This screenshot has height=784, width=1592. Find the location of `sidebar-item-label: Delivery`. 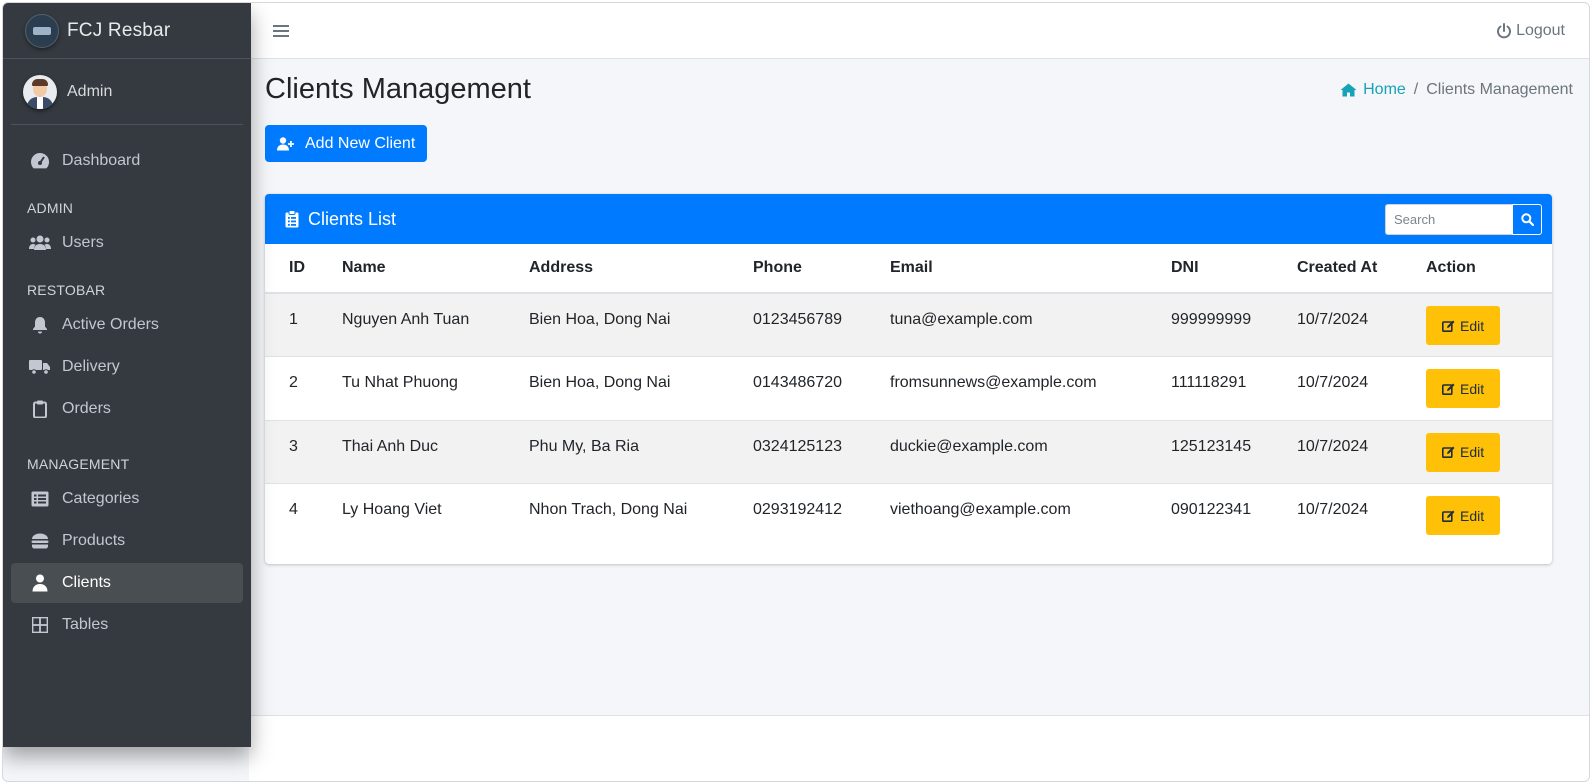

sidebar-item-label: Delivery is located at coordinates (91, 366).